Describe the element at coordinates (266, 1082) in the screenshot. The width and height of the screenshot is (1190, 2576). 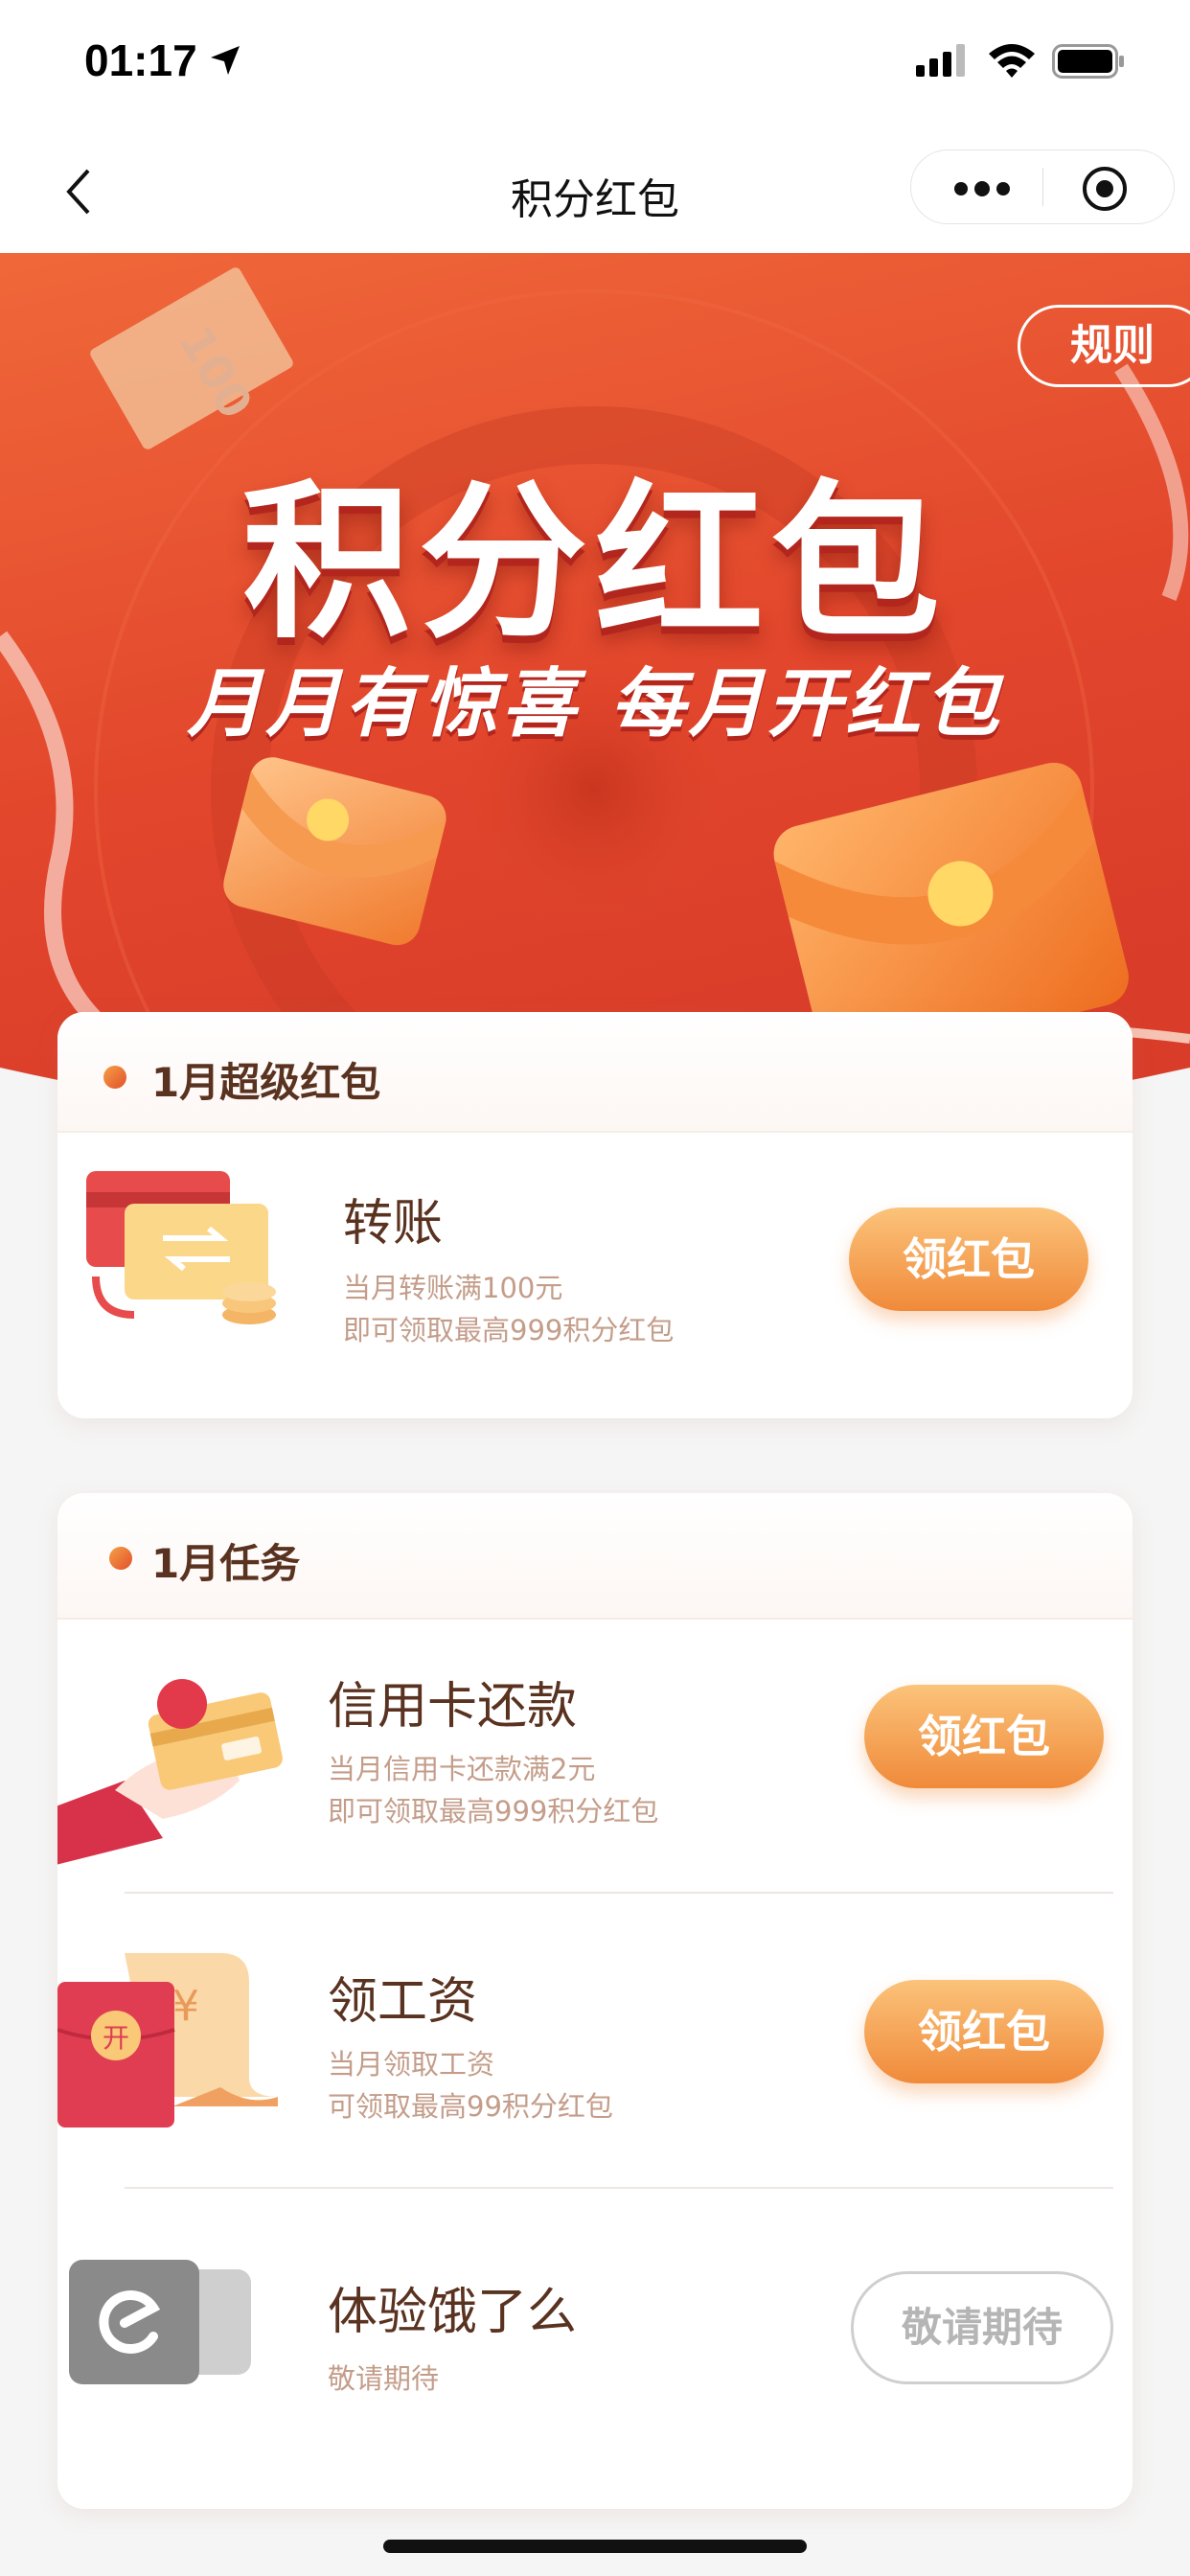
I see `super-card-title: 1月超级红包` at that location.